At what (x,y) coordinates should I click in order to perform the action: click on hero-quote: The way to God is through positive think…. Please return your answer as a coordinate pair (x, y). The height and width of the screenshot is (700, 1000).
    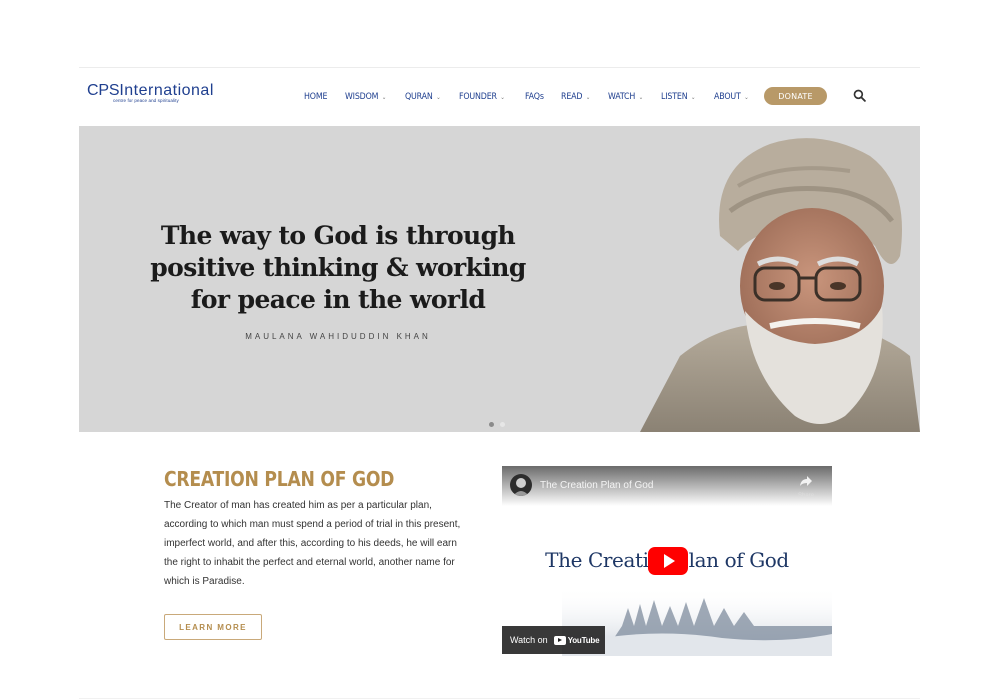
    Looking at the image, I should click on (338, 267).